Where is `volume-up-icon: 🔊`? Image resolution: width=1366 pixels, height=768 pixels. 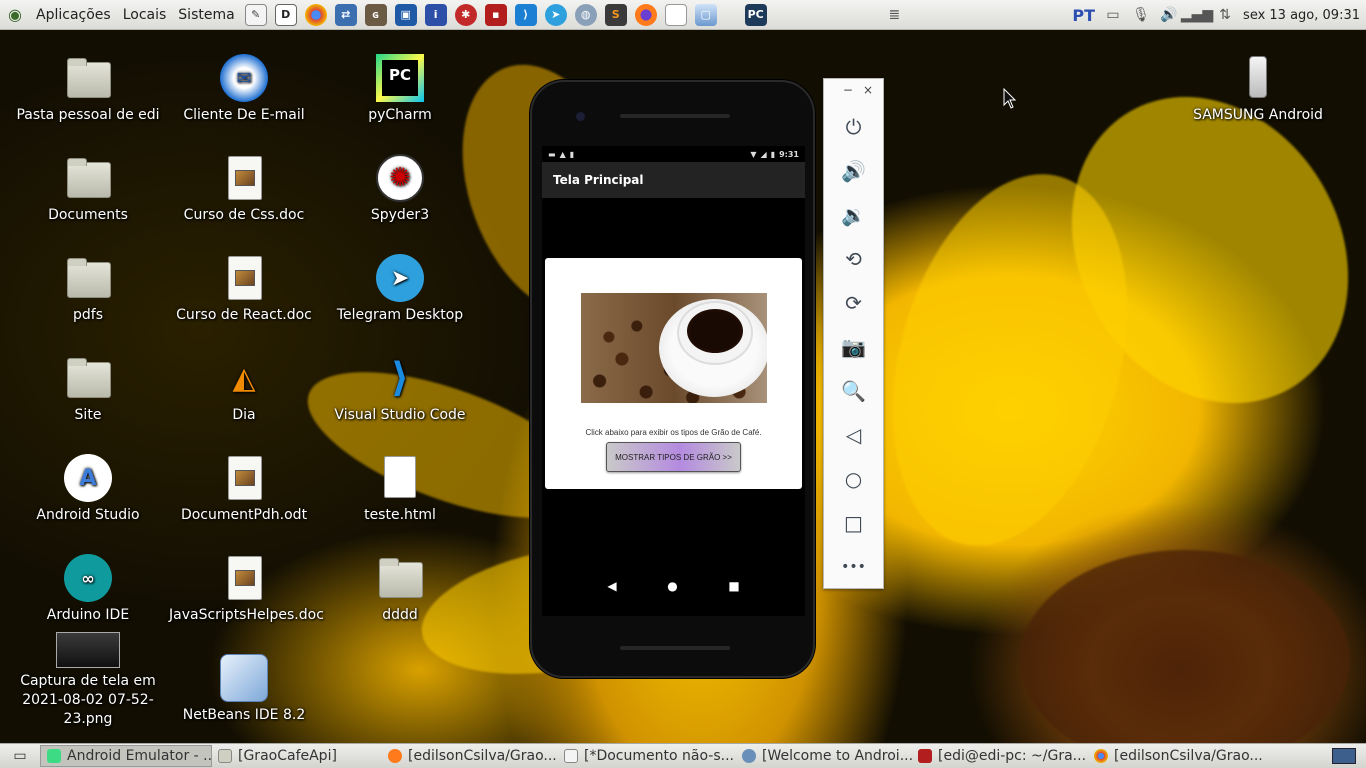 volume-up-icon: 🔊 is located at coordinates (853, 171).